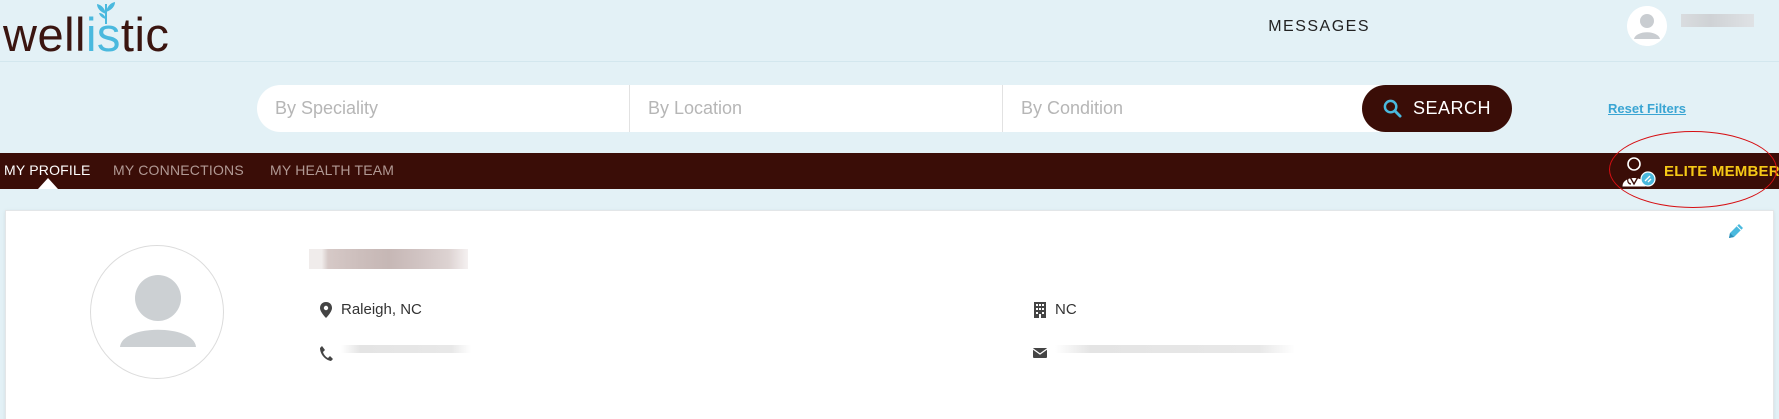 The height and width of the screenshot is (419, 1779). What do you see at coordinates (86, 34) in the screenshot?
I see `logo-text: wellistic` at bounding box center [86, 34].